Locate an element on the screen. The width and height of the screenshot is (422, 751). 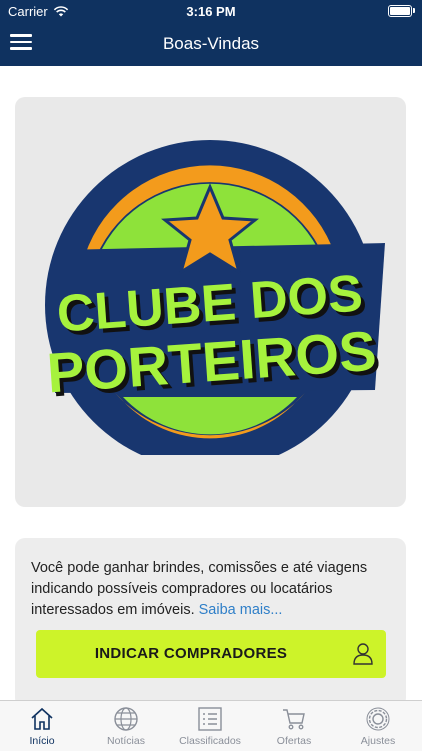
tab-label: Classificados is located at coordinates (210, 741).